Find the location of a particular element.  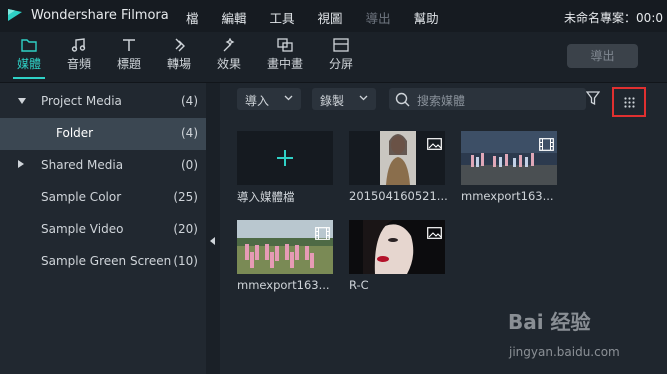

active-tab-indicator is located at coordinates (29, 78).